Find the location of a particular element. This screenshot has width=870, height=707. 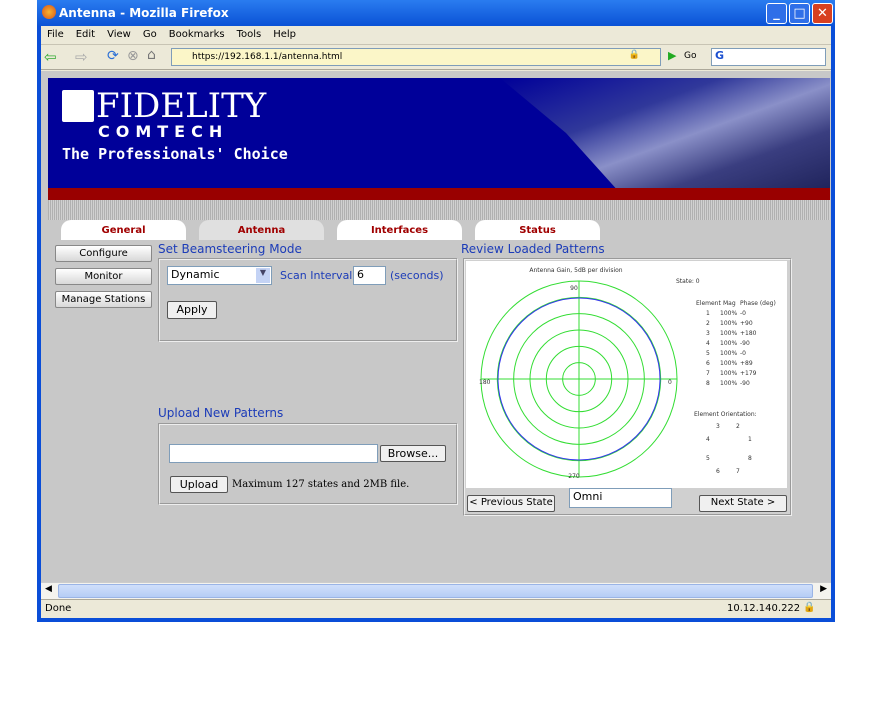

orientation-element: 6 is located at coordinates (718, 471).